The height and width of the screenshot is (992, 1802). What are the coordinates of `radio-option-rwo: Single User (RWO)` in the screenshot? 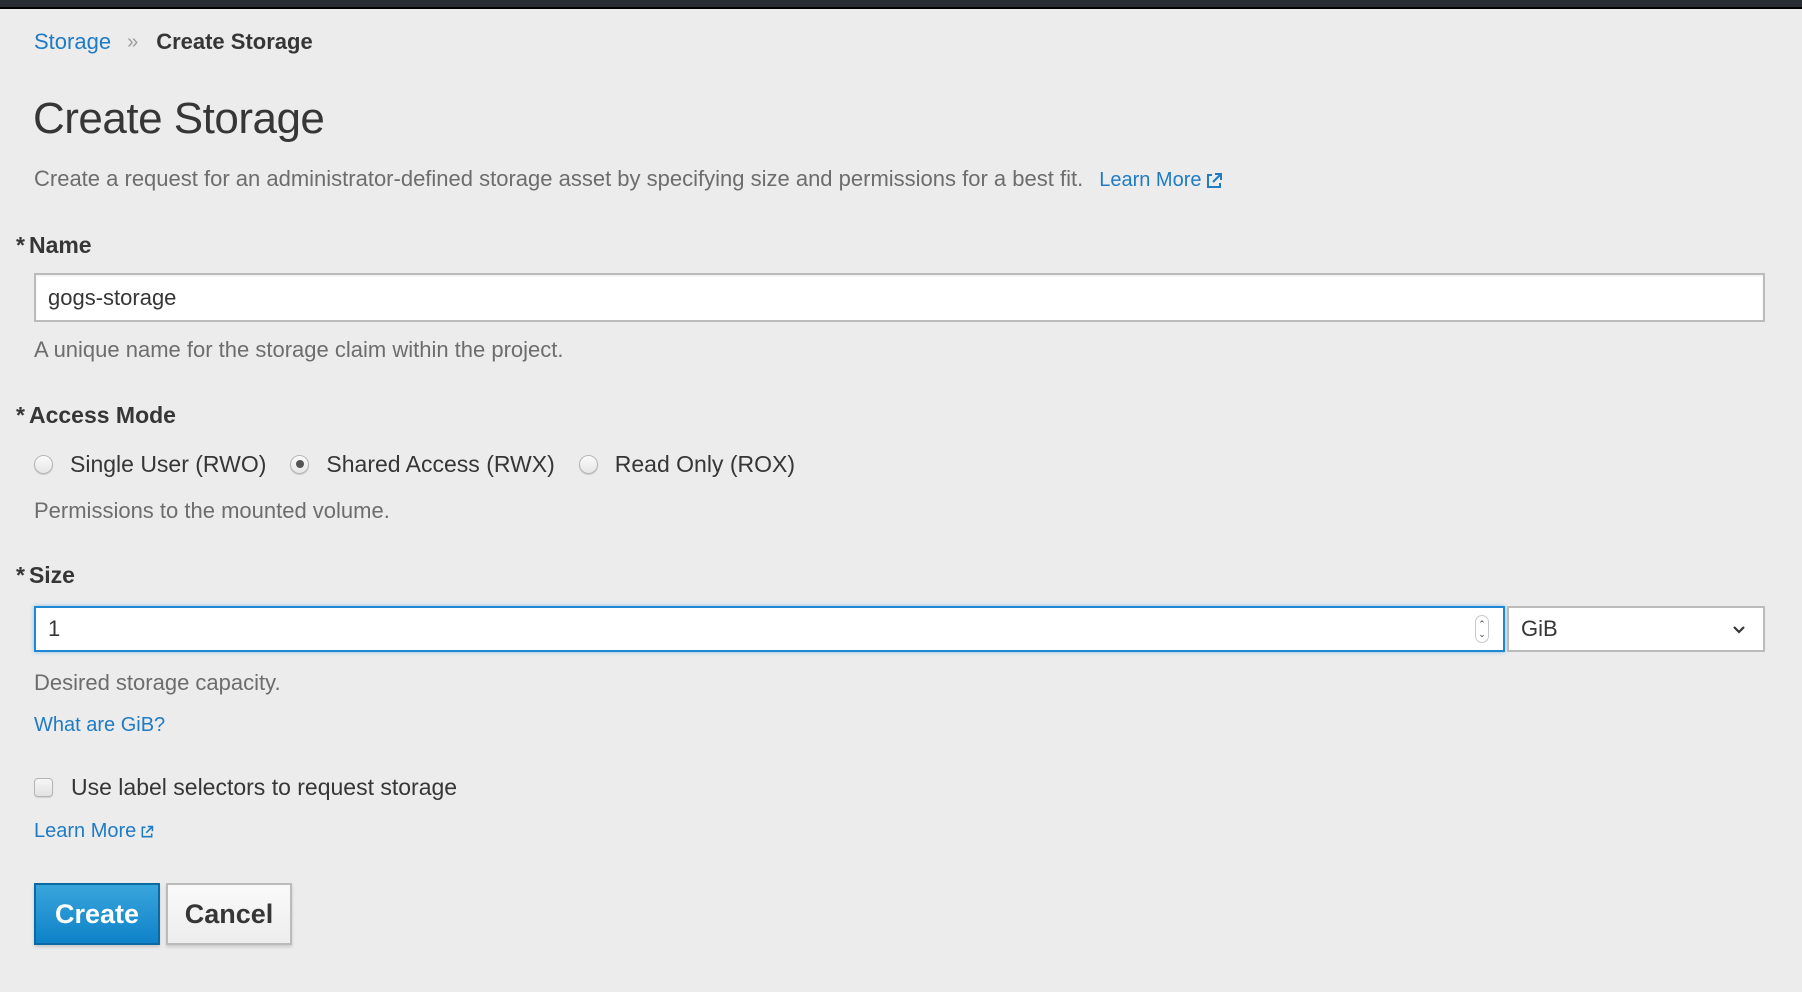 It's located at (150, 464).